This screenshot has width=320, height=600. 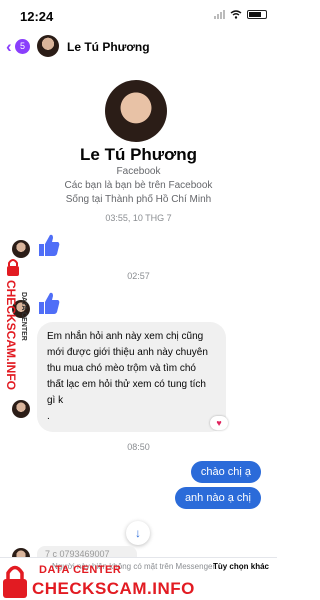 What do you see at coordinates (138, 199) in the screenshot?
I see `profile-location: Sống tại Thành phố Hồ Chí Minh` at bounding box center [138, 199].